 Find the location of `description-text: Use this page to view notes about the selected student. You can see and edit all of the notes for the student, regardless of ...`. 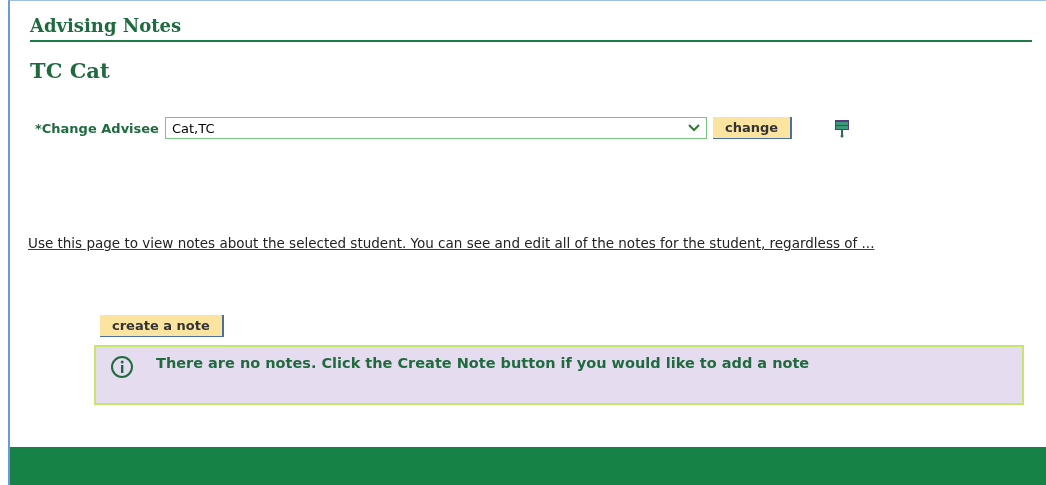

description-text: Use this page to view notes about the selected student. You can see and edit all of the notes for the student, regardless of ... is located at coordinates (452, 243).